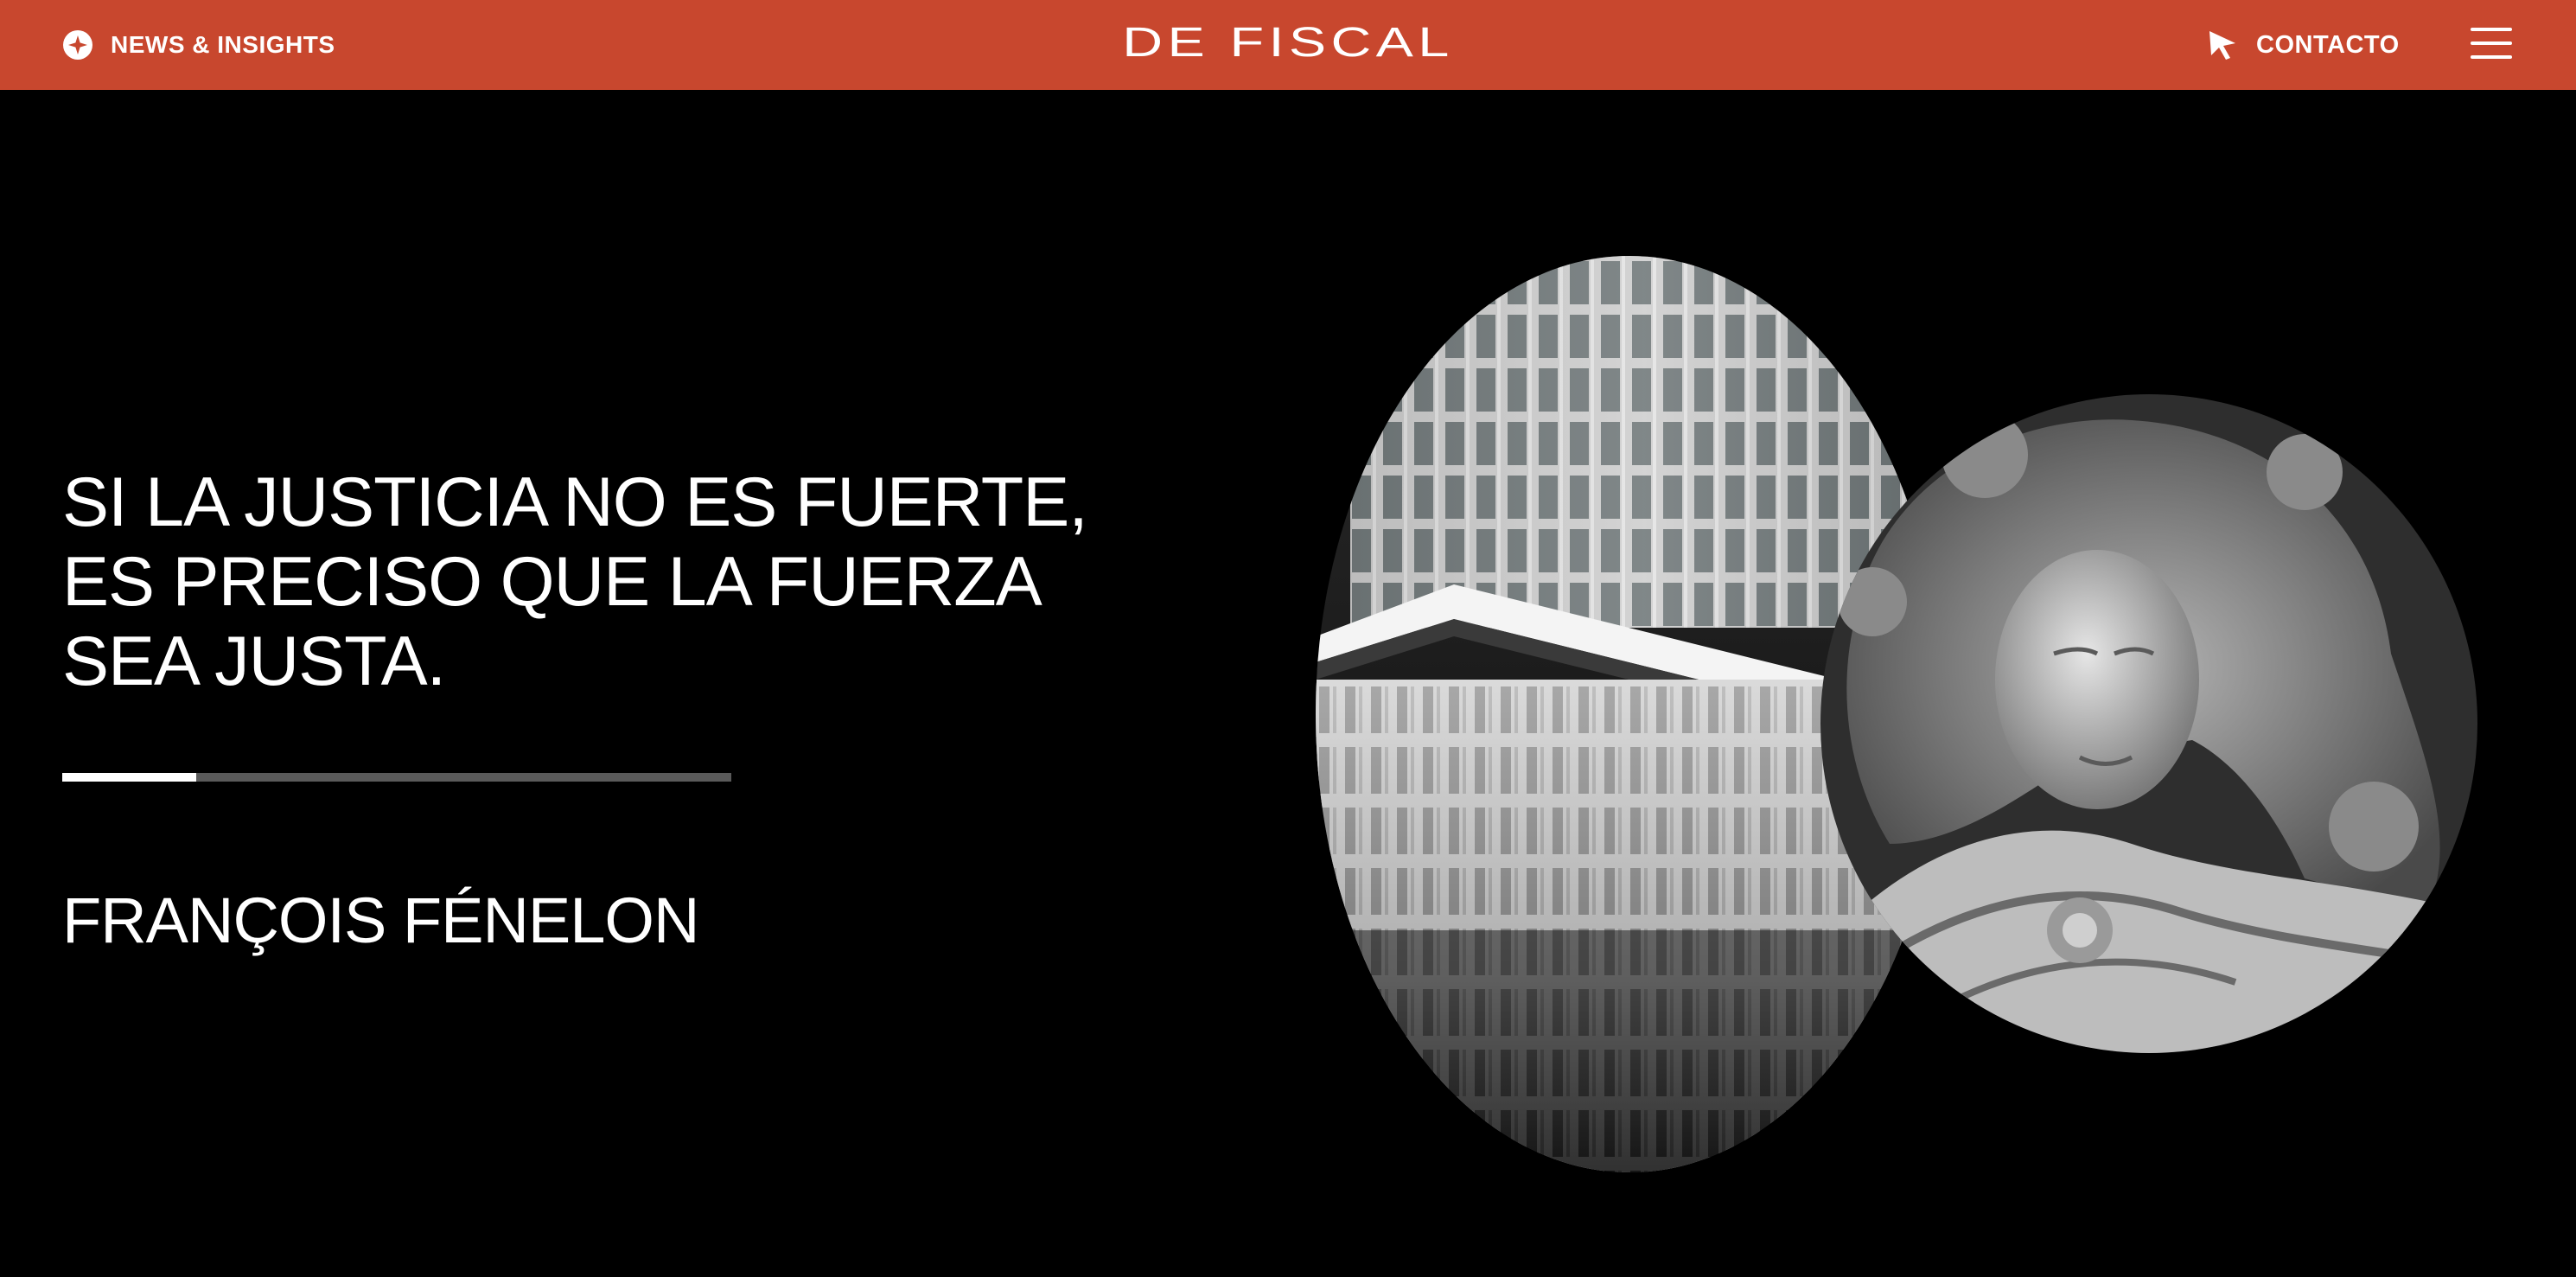  What do you see at coordinates (2491, 43) in the screenshot?
I see `hamburger-menu-icon` at bounding box center [2491, 43].